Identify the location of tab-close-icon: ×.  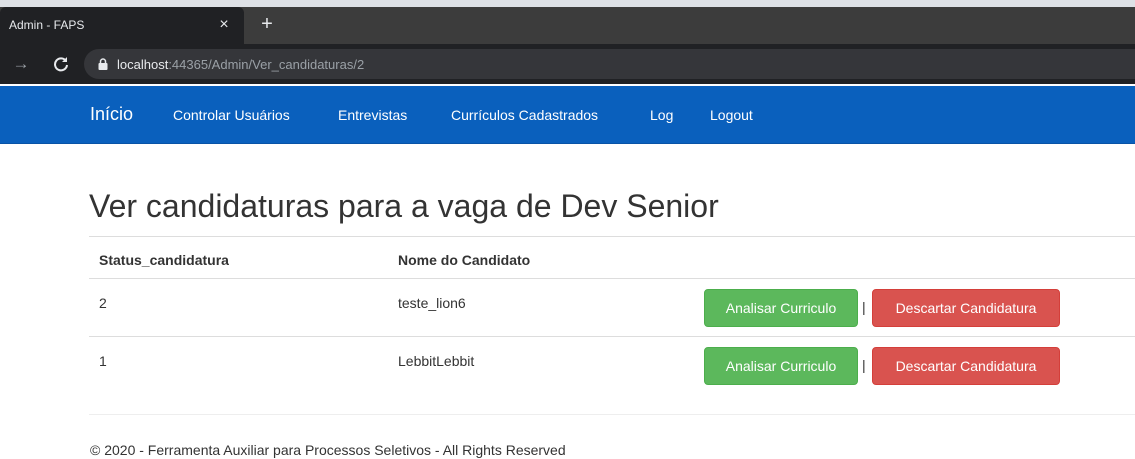
(224, 25).